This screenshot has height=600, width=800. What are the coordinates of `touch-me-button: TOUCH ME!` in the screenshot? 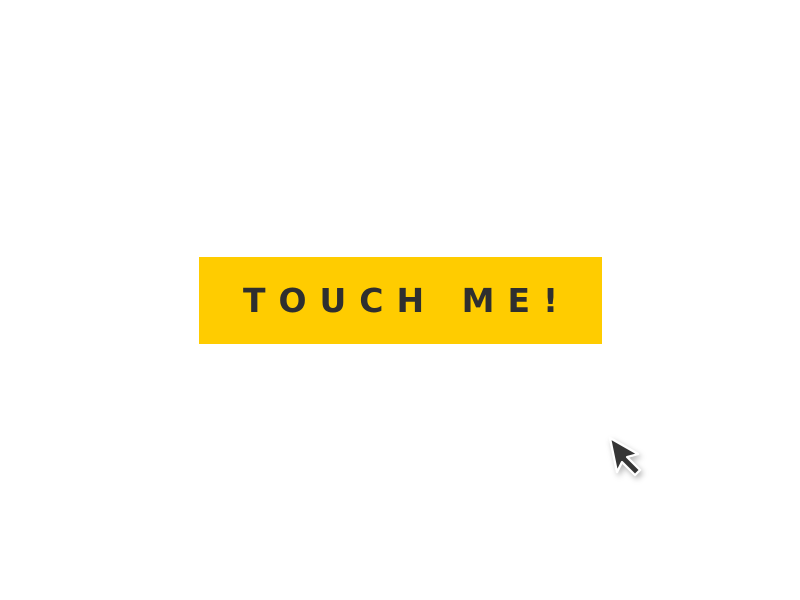 It's located at (400, 300).